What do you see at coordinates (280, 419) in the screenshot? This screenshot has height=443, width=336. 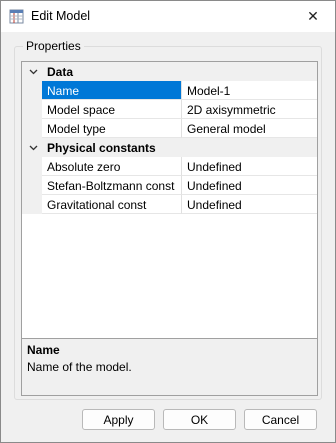 I see `cancel-button: Cancel` at bounding box center [280, 419].